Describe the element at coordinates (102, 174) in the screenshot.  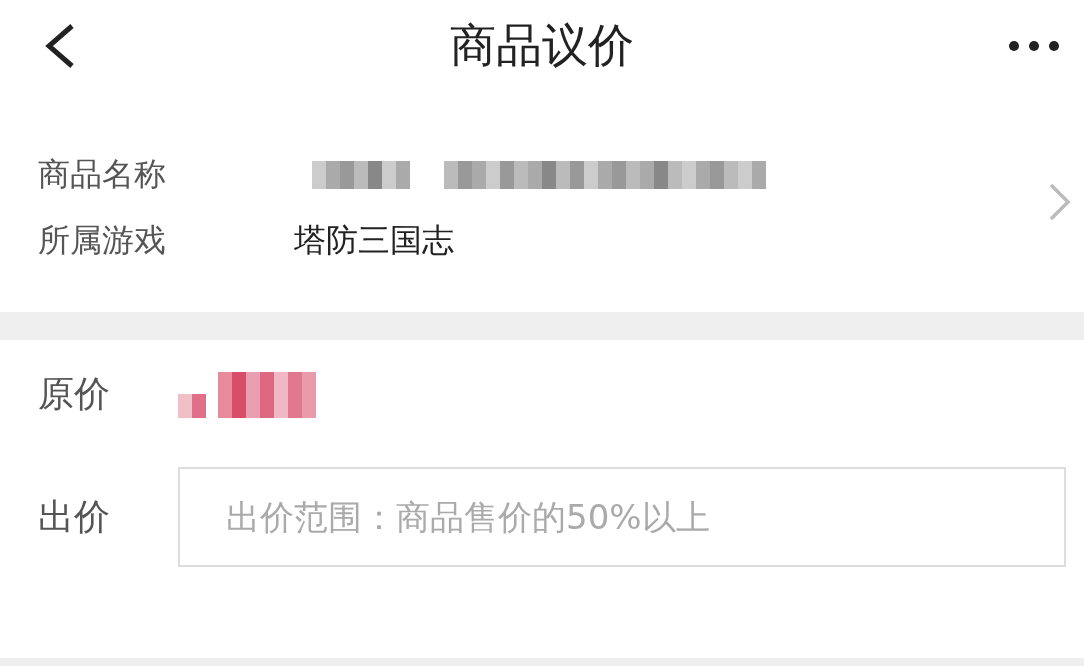
I see `field-label: 商品名称` at that location.